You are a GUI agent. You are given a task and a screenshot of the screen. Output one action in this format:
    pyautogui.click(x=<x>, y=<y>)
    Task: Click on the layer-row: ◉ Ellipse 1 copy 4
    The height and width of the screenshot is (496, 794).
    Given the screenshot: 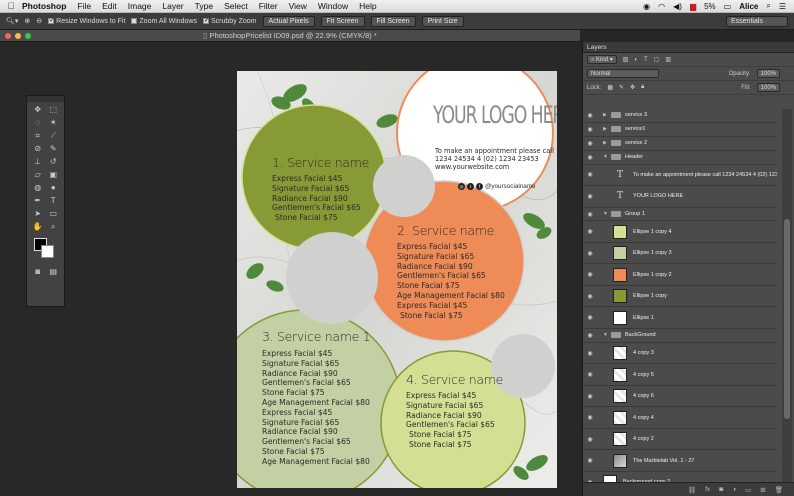 What is the action you would take?
    pyautogui.click(x=680, y=232)
    